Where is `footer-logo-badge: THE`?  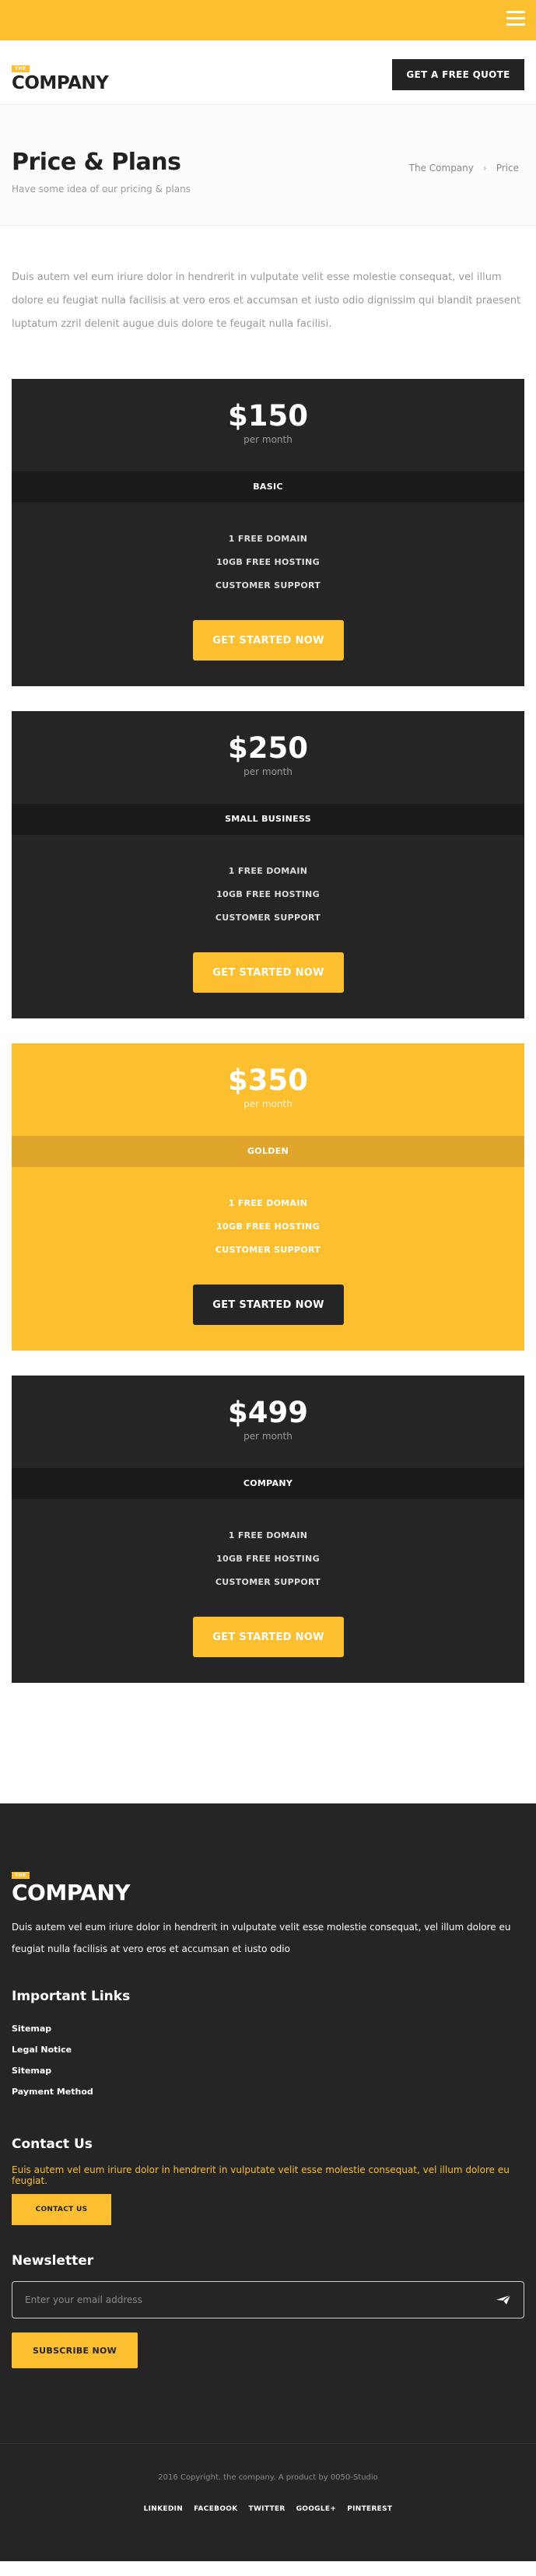 footer-logo-badge: THE is located at coordinates (21, 1875).